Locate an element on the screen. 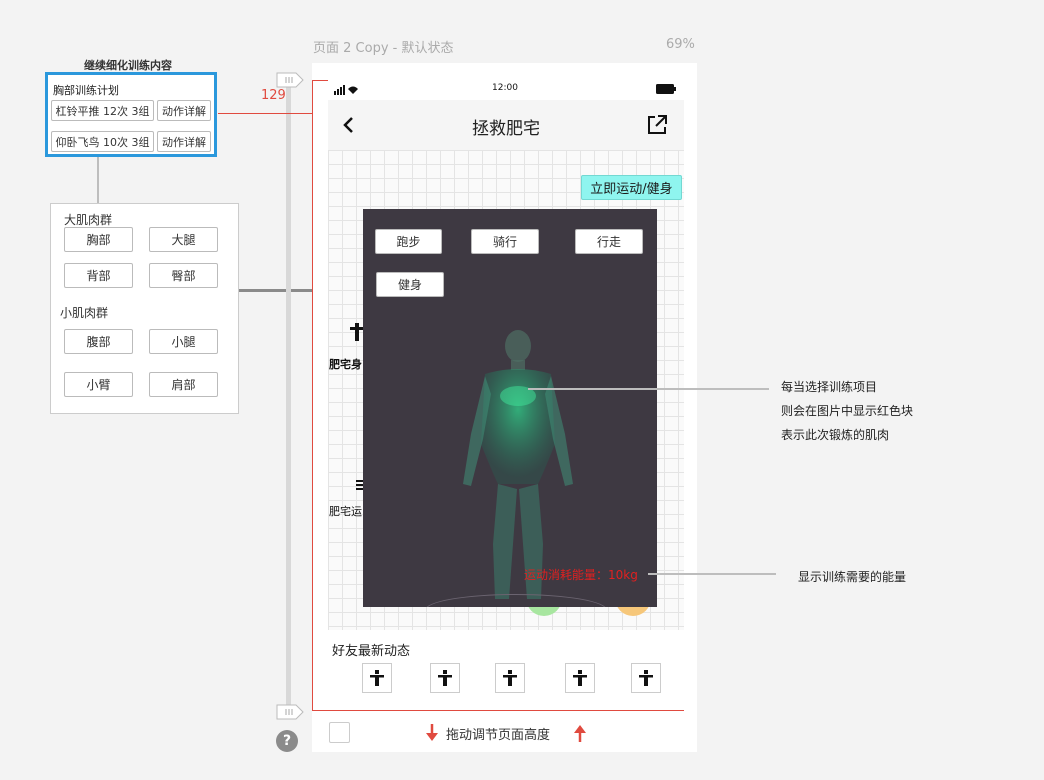  ruler-top-handle is located at coordinates (290, 80).